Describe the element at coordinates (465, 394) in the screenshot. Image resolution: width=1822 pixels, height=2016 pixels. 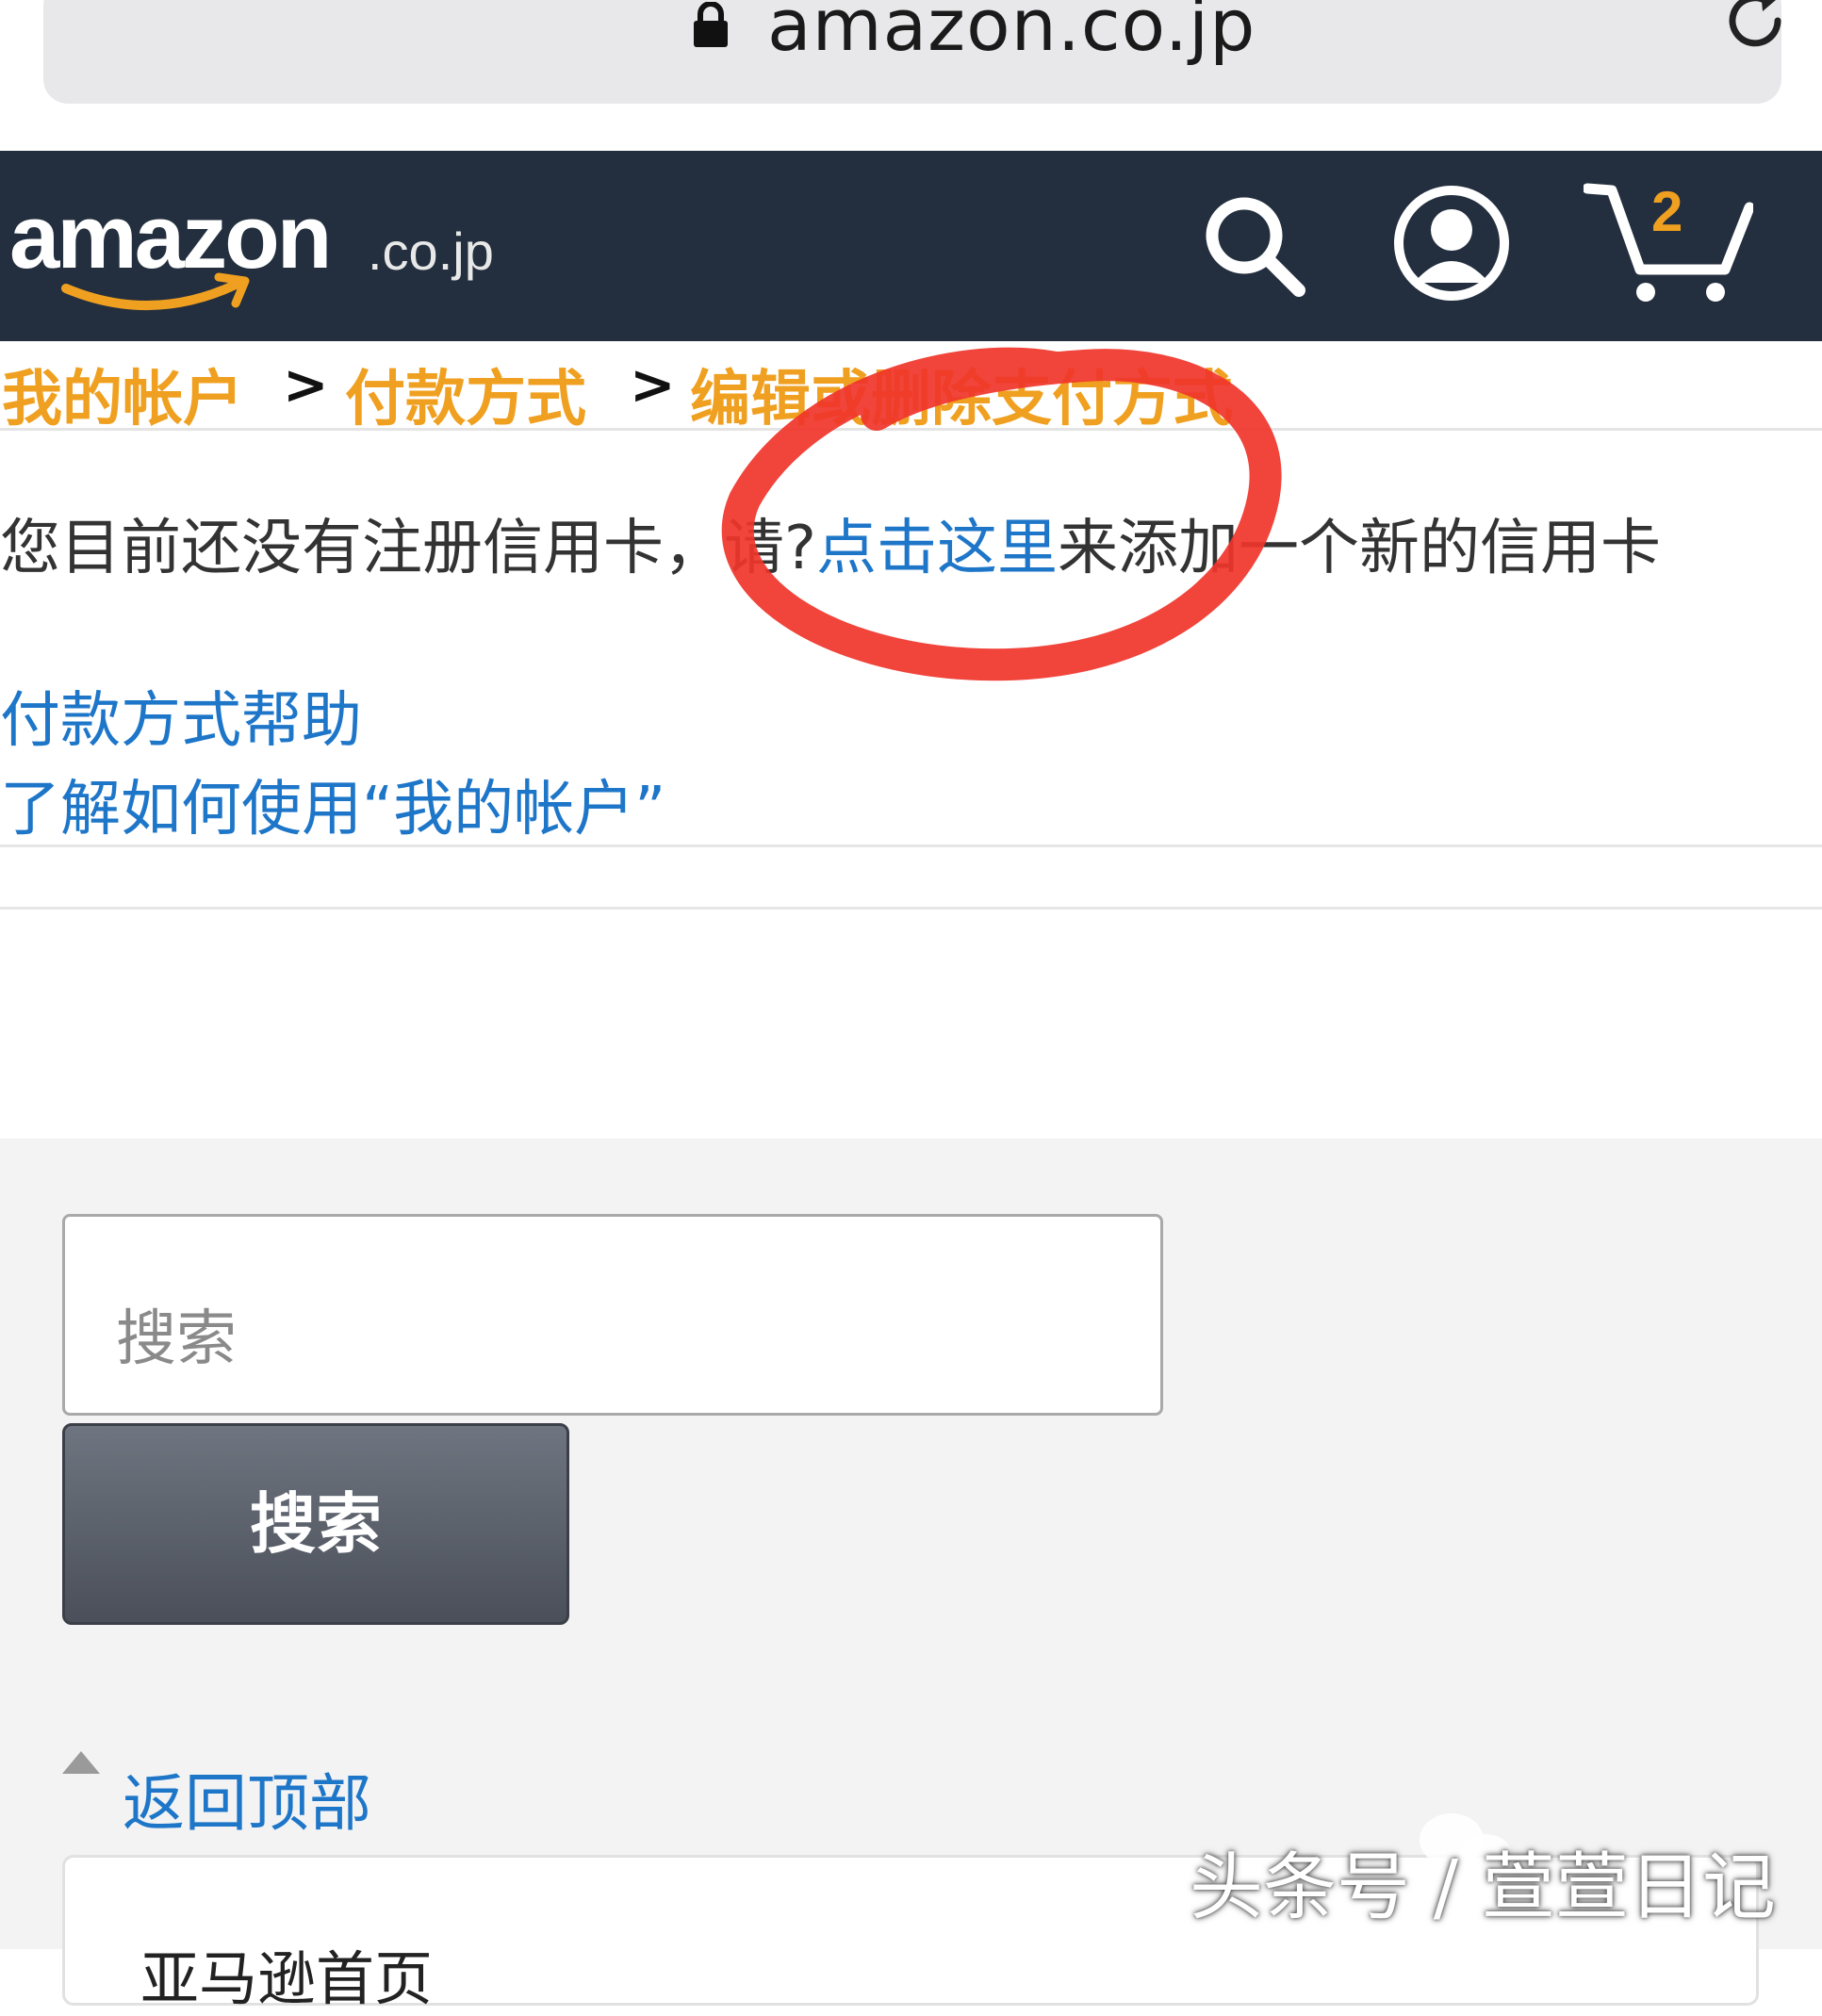
I see `breadcrumb-payment-methods: 付款方式` at that location.